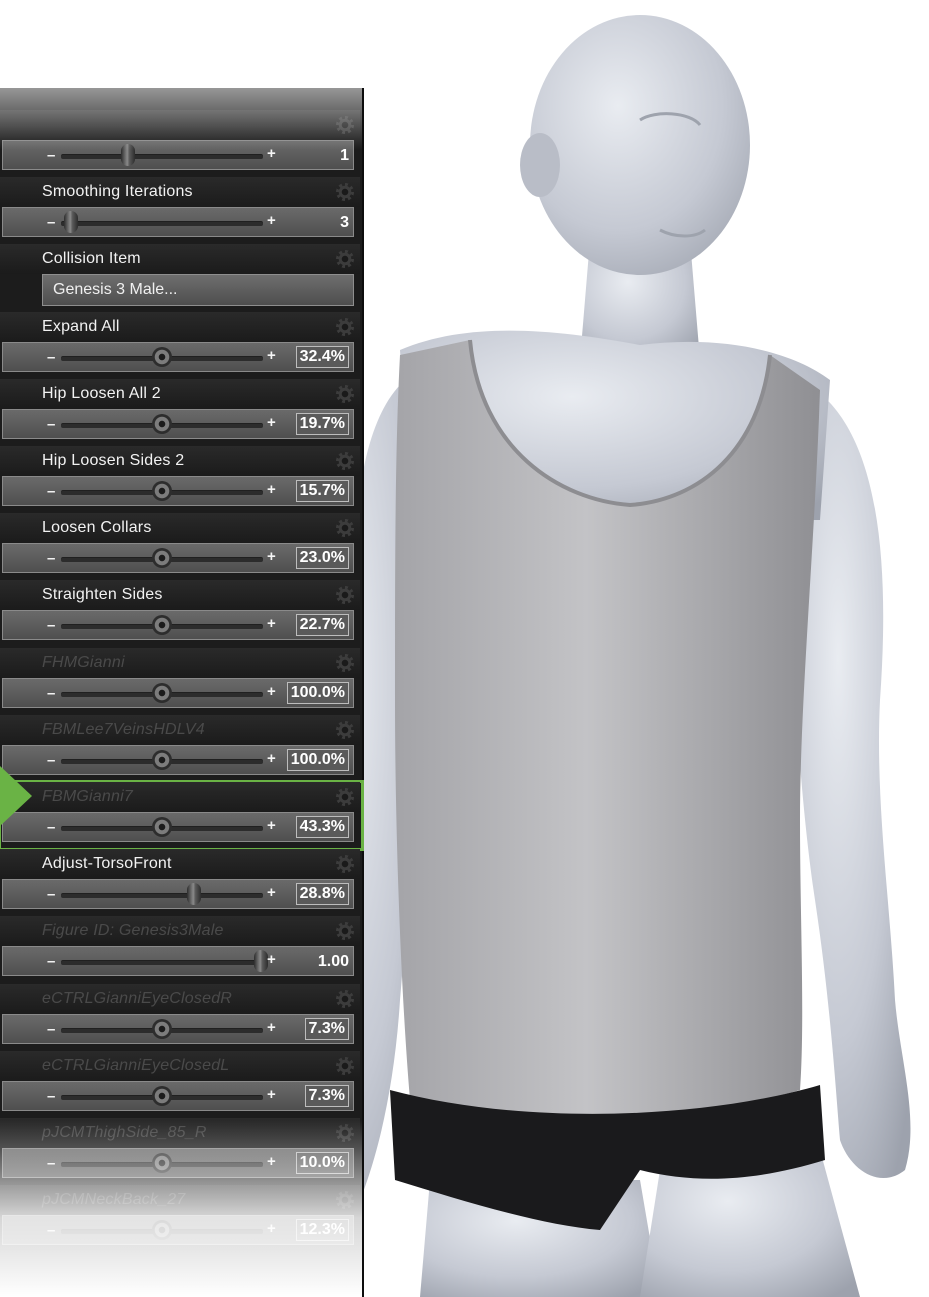  What do you see at coordinates (178, 491) in the screenshot?
I see `parameter-slider: – +15.7%` at bounding box center [178, 491].